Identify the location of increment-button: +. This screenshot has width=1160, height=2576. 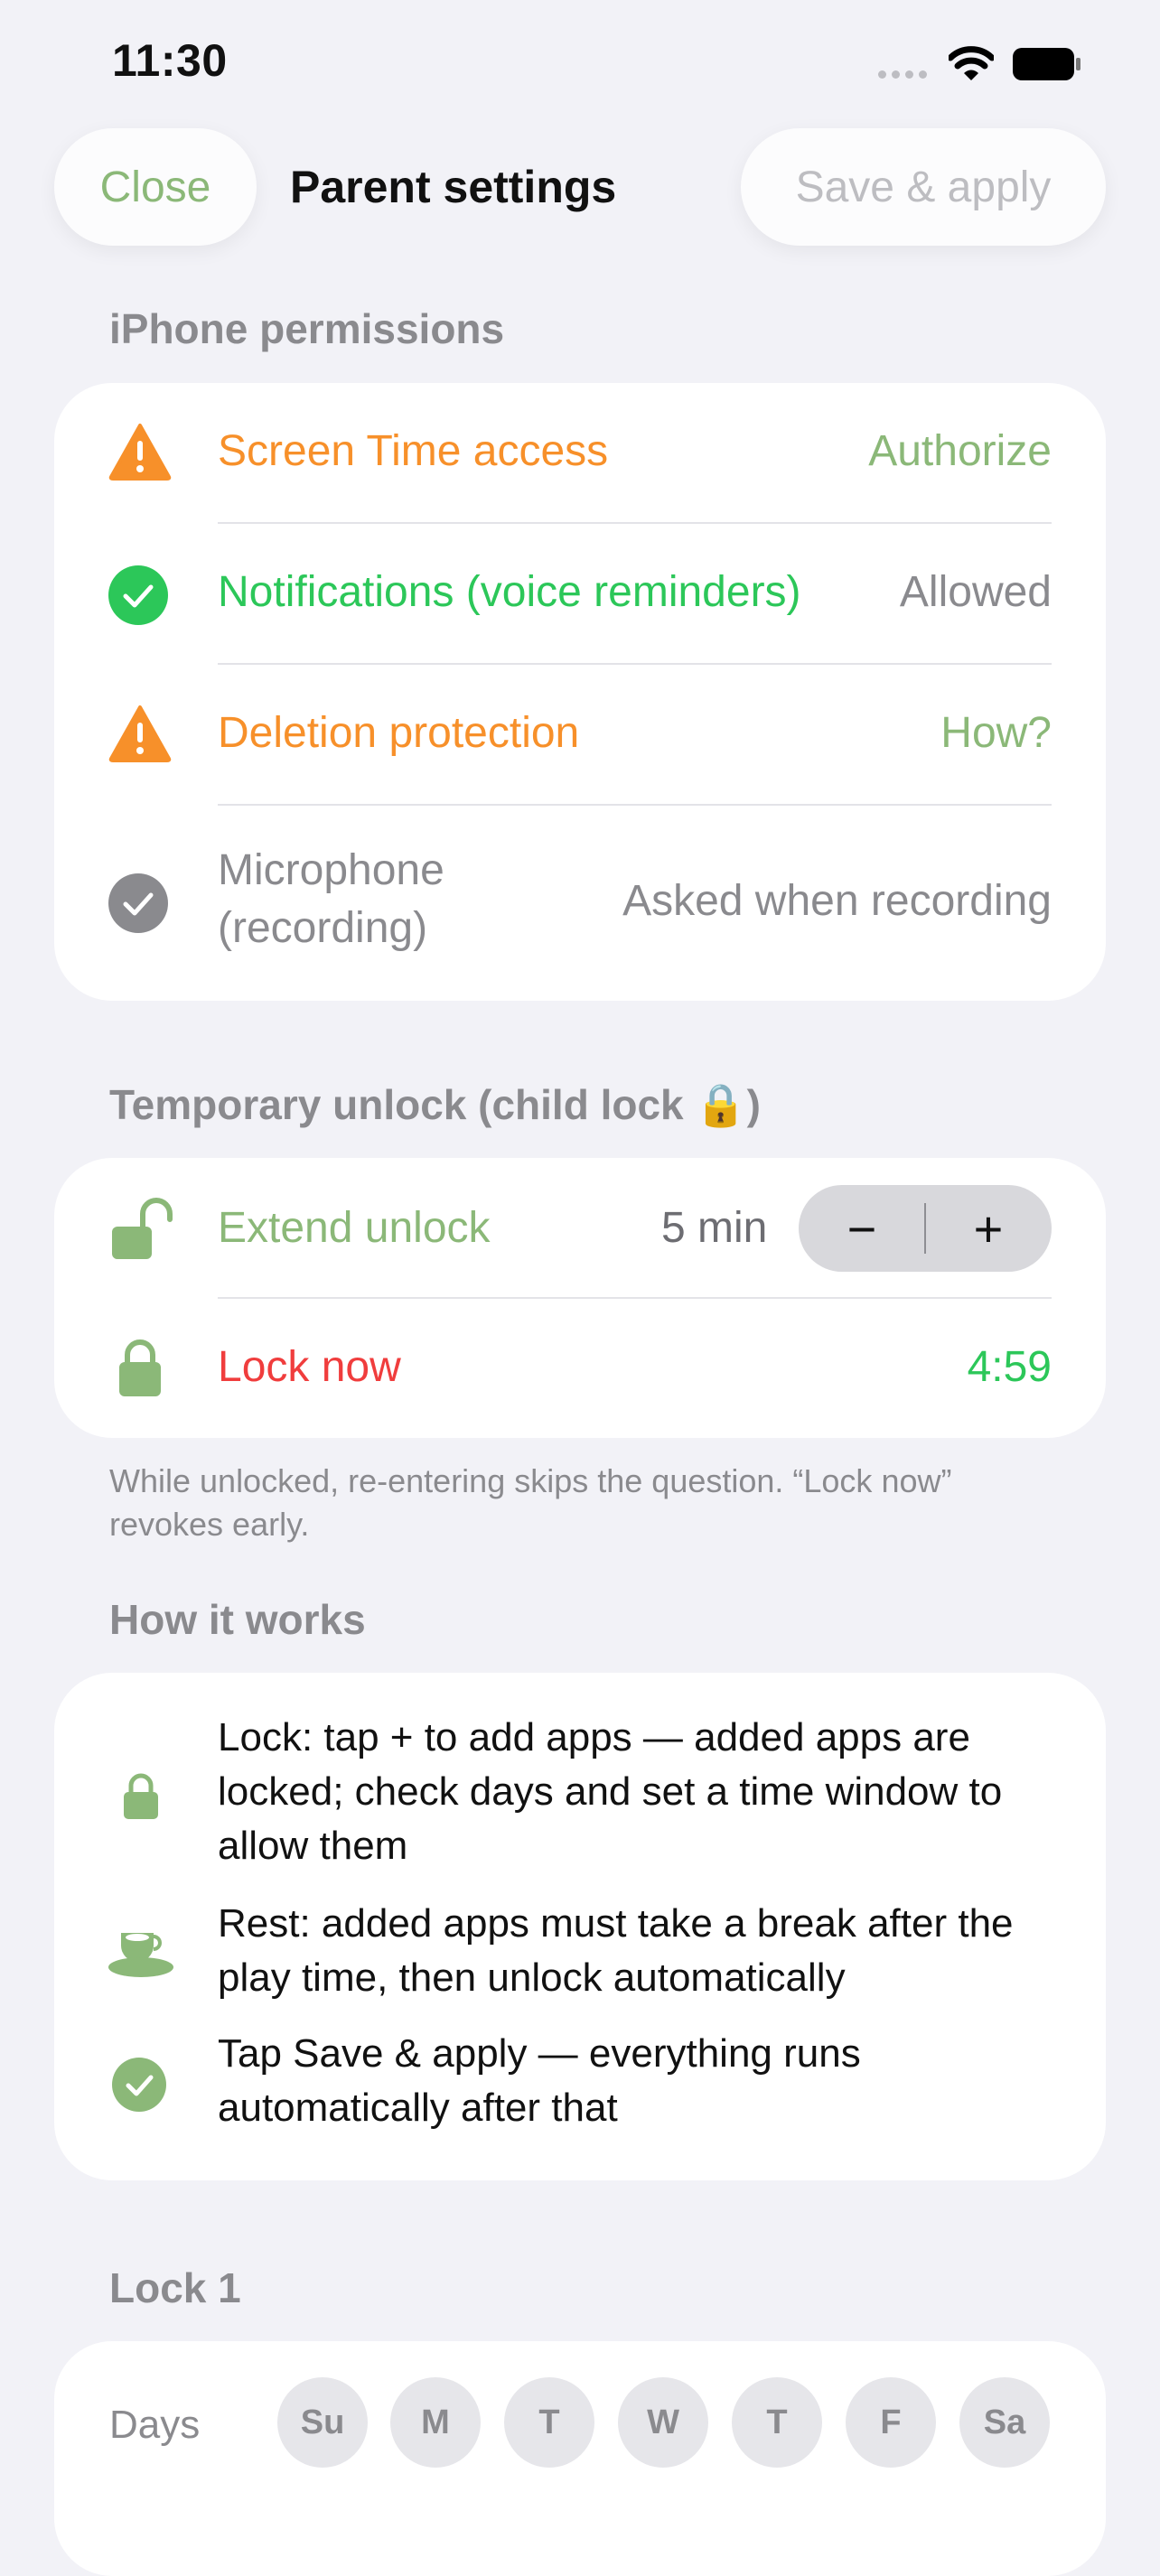
(989, 1228).